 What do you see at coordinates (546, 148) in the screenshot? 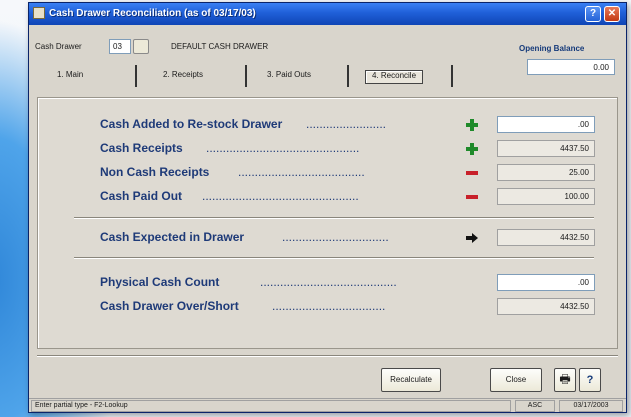
I see `cash-receipts-field: 4437.50` at bounding box center [546, 148].